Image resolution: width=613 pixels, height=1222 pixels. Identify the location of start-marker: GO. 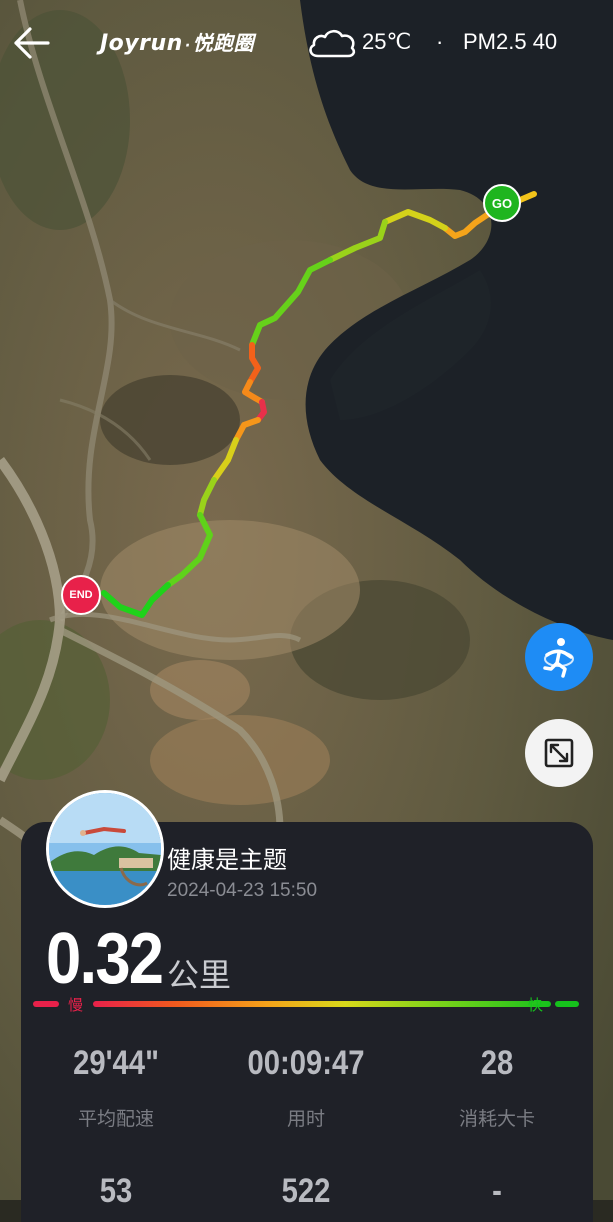
(502, 203).